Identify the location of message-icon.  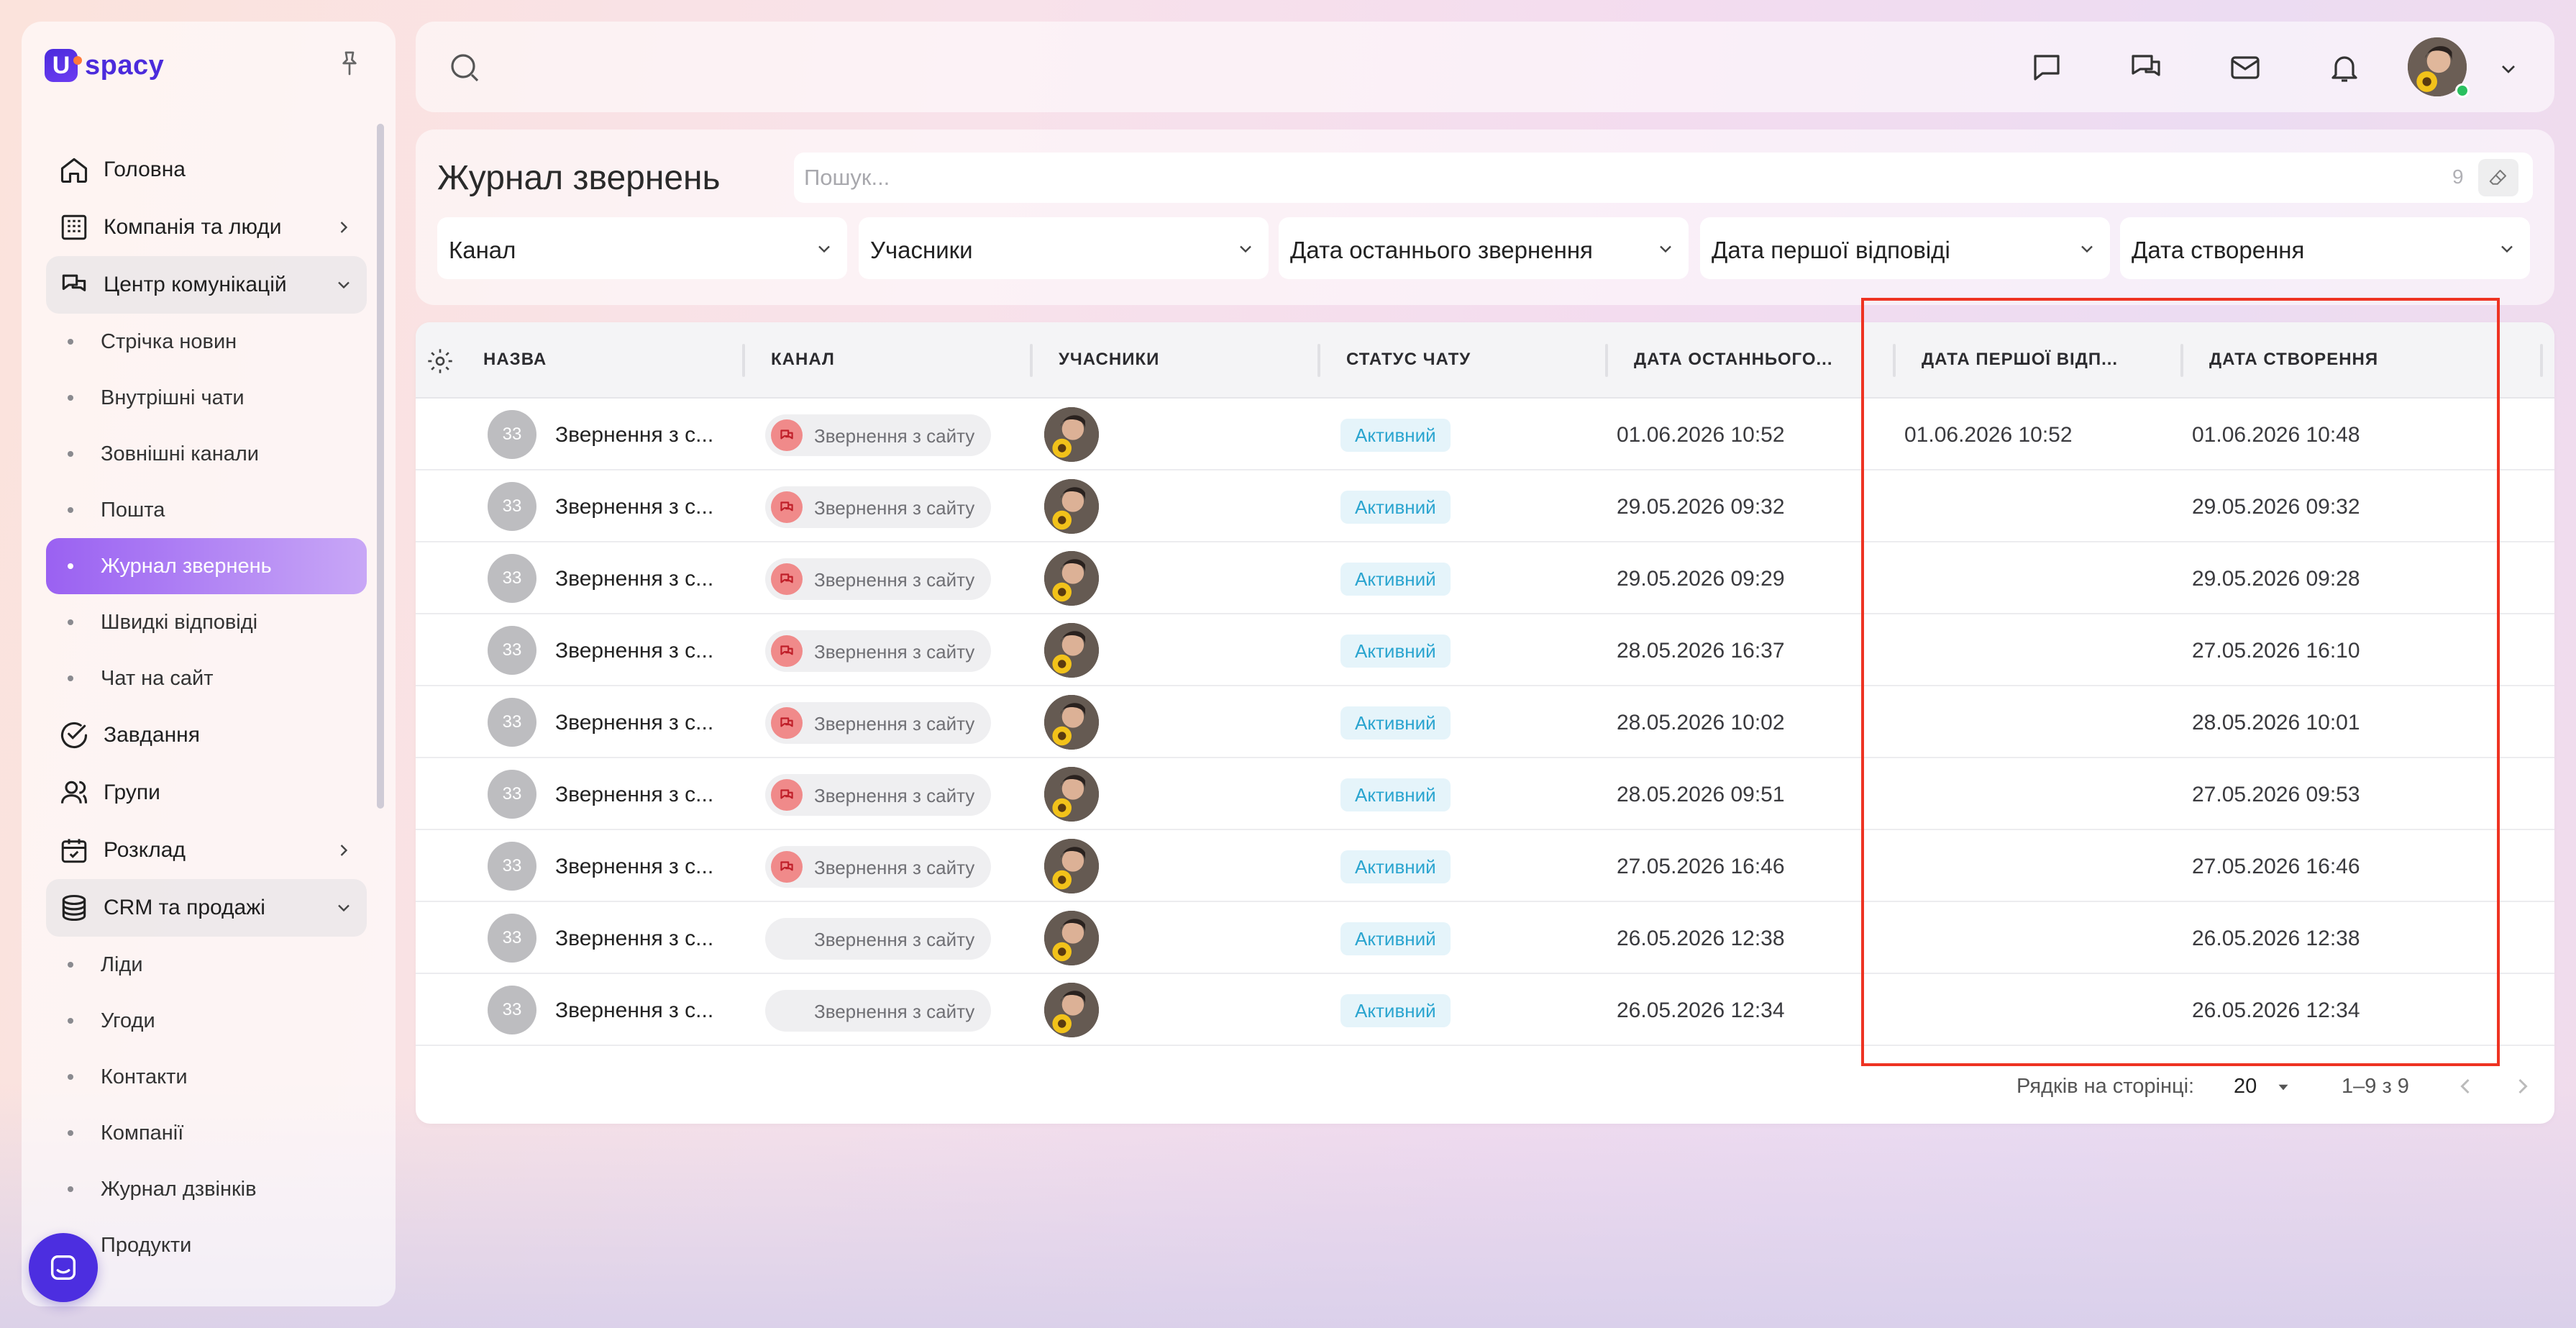
(2046, 67).